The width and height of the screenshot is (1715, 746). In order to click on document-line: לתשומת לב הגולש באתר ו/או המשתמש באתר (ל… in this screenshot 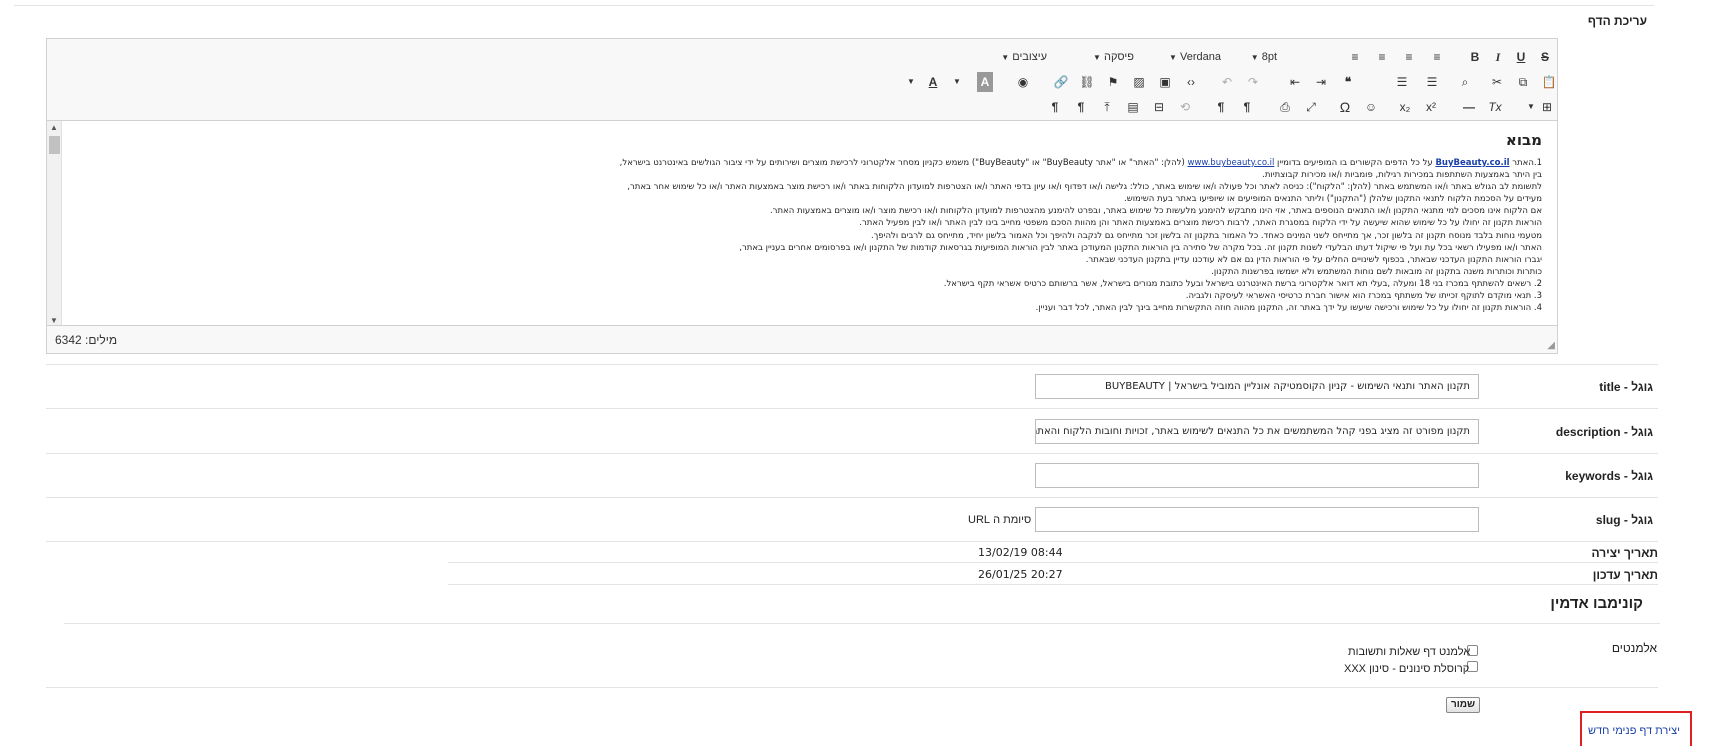, I will do `click(1084, 187)`.